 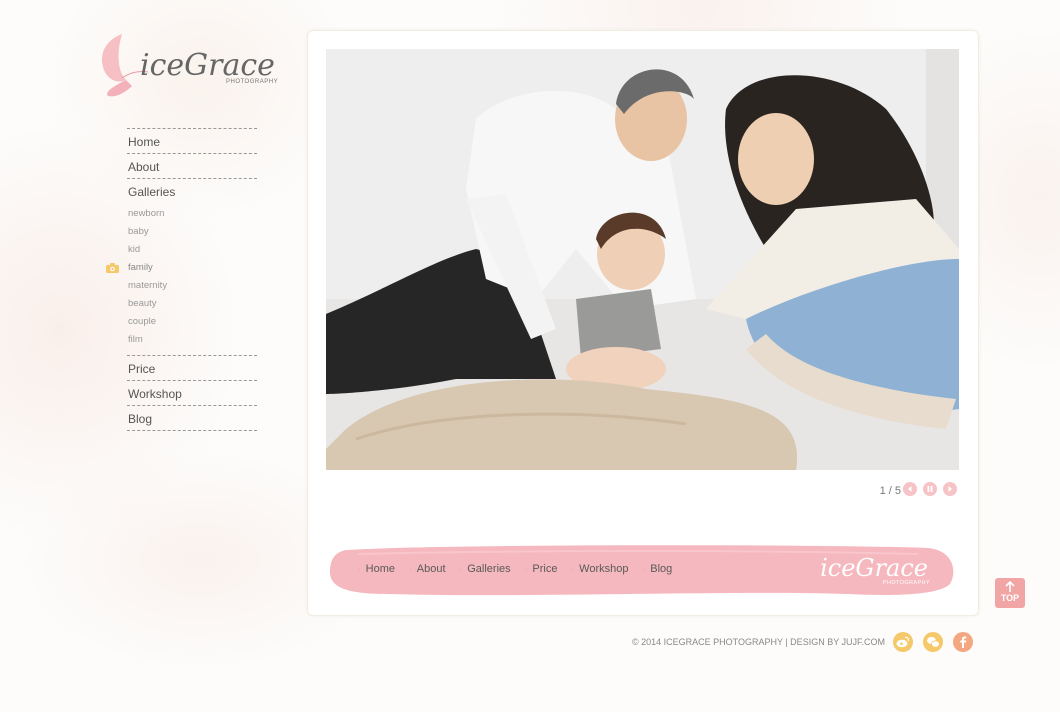 I want to click on sidebar-subitem-family-label: family, so click(x=140, y=267).